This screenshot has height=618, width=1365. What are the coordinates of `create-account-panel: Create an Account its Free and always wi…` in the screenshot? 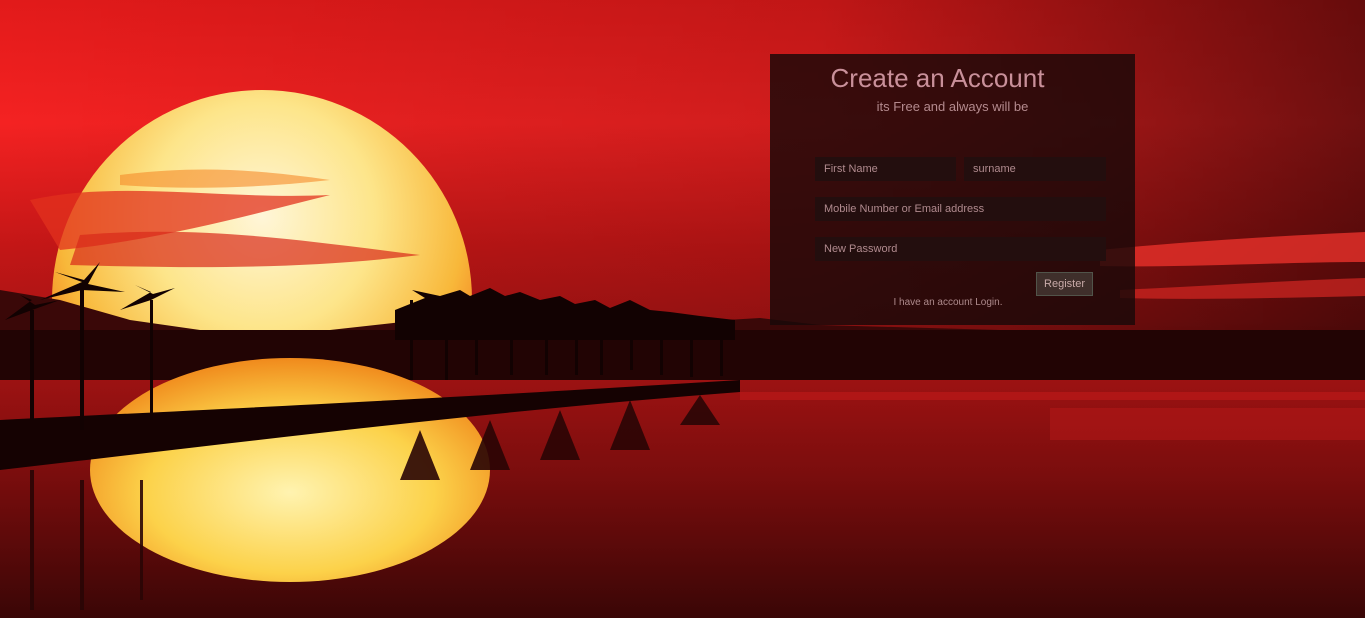 It's located at (952, 189).